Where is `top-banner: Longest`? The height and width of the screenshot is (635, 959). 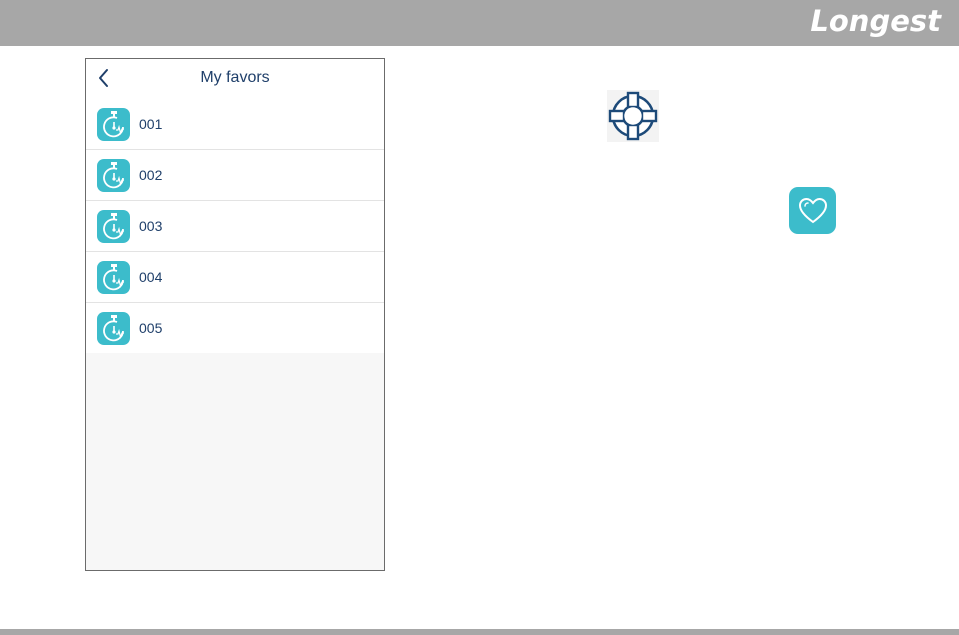 top-banner: Longest is located at coordinates (479, 23).